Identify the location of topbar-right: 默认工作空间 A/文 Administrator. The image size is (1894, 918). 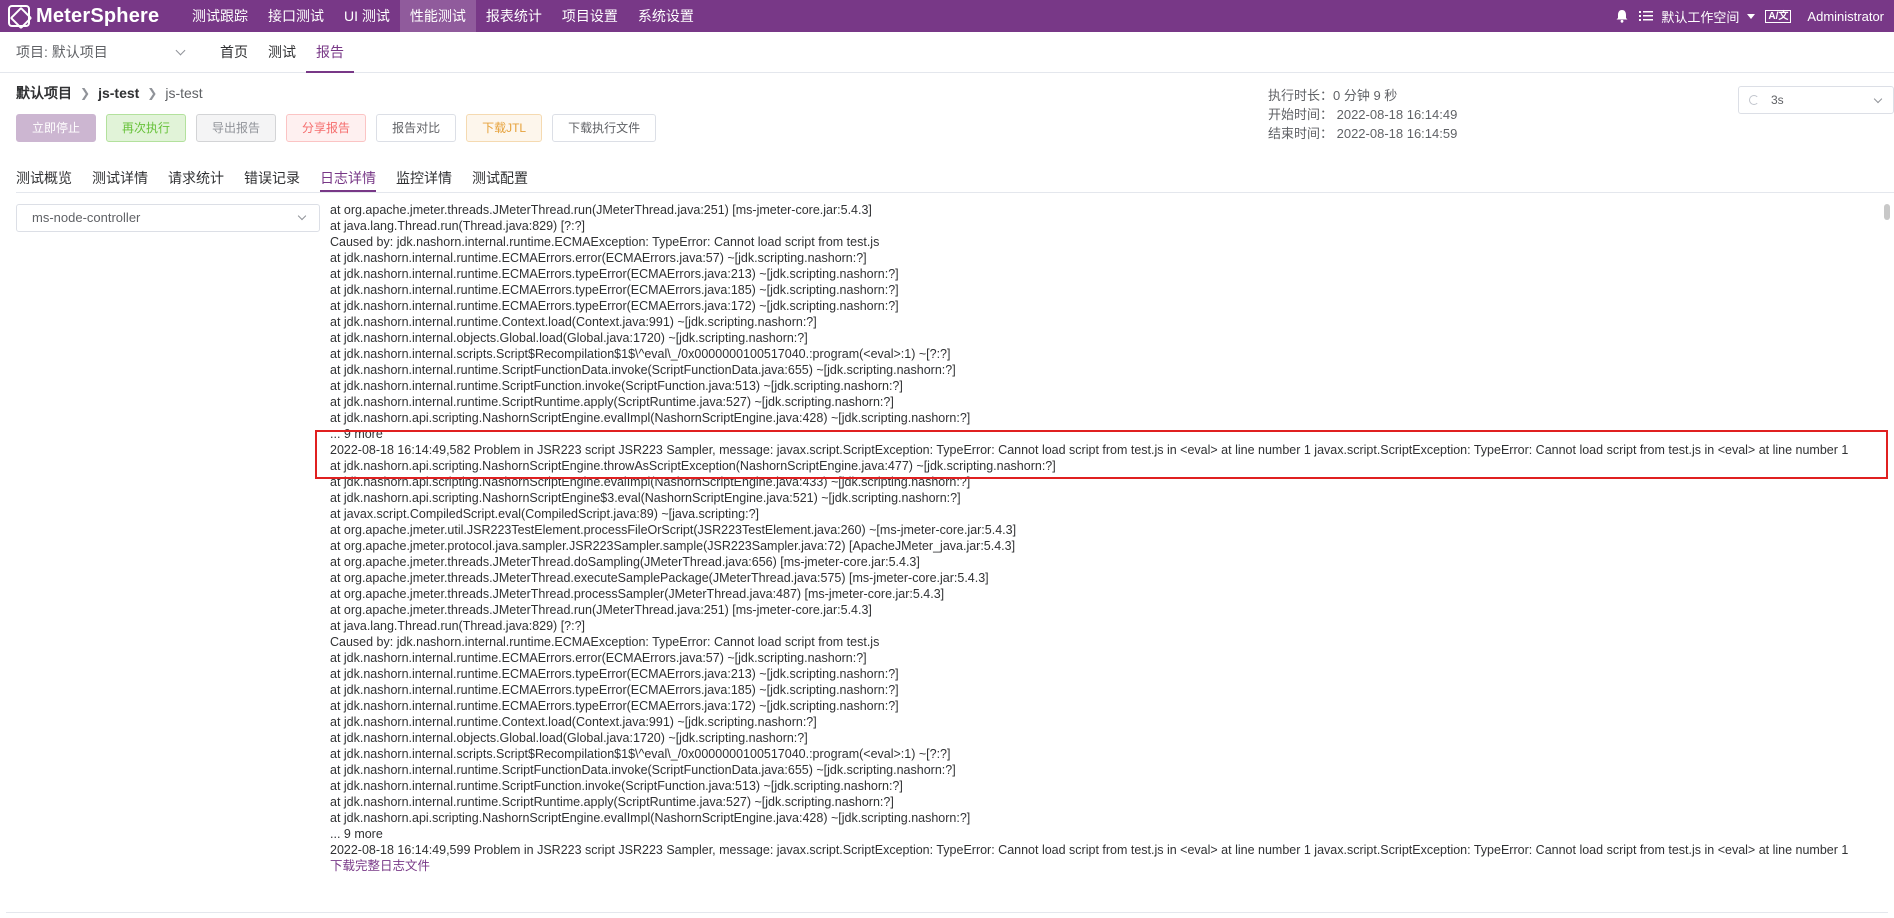
(1754, 16).